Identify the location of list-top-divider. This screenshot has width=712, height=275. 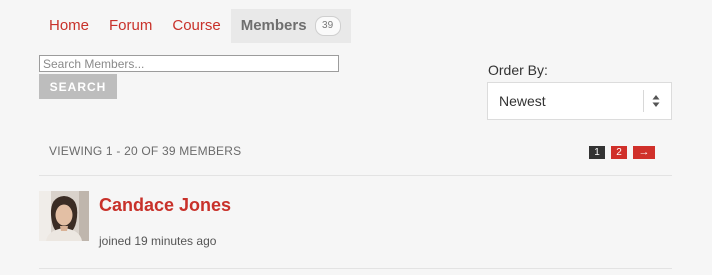
(355, 175).